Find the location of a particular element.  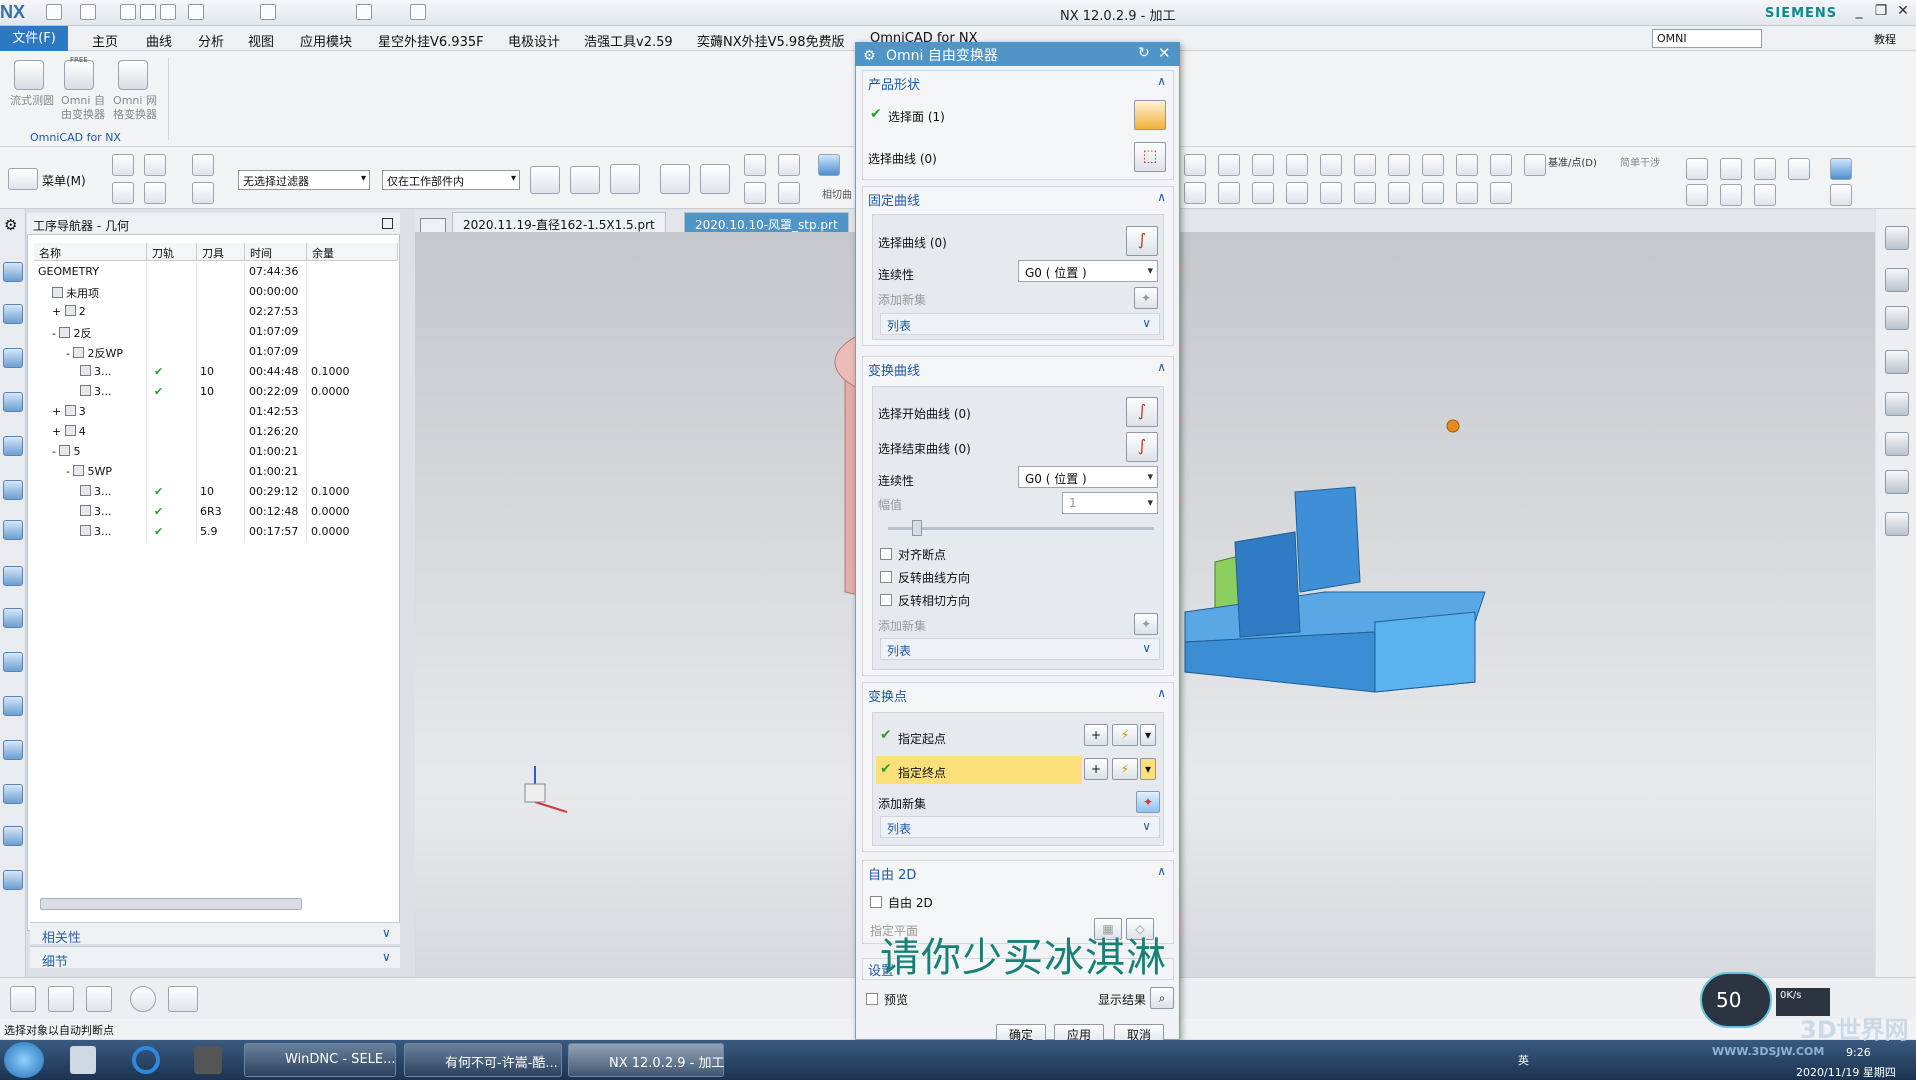

end-point-snap-button: ⚡ is located at coordinates (1125, 769).